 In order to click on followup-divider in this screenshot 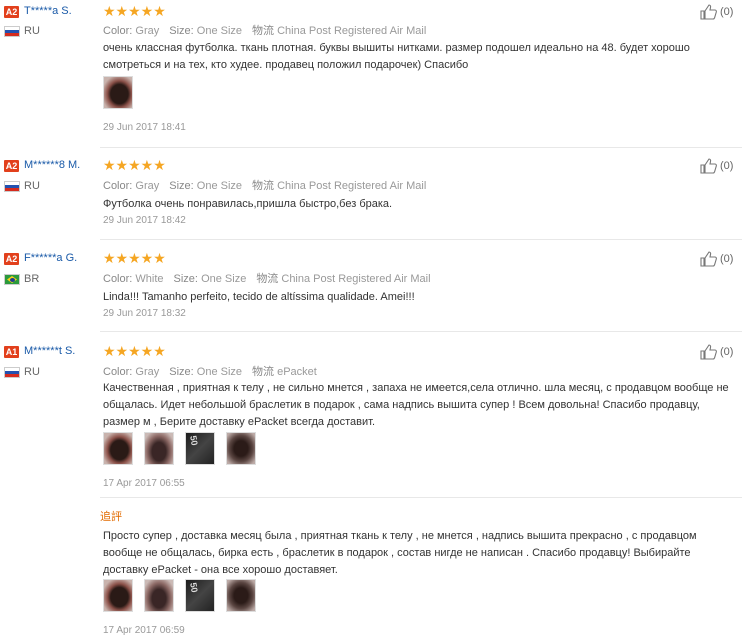, I will do `click(421, 497)`.